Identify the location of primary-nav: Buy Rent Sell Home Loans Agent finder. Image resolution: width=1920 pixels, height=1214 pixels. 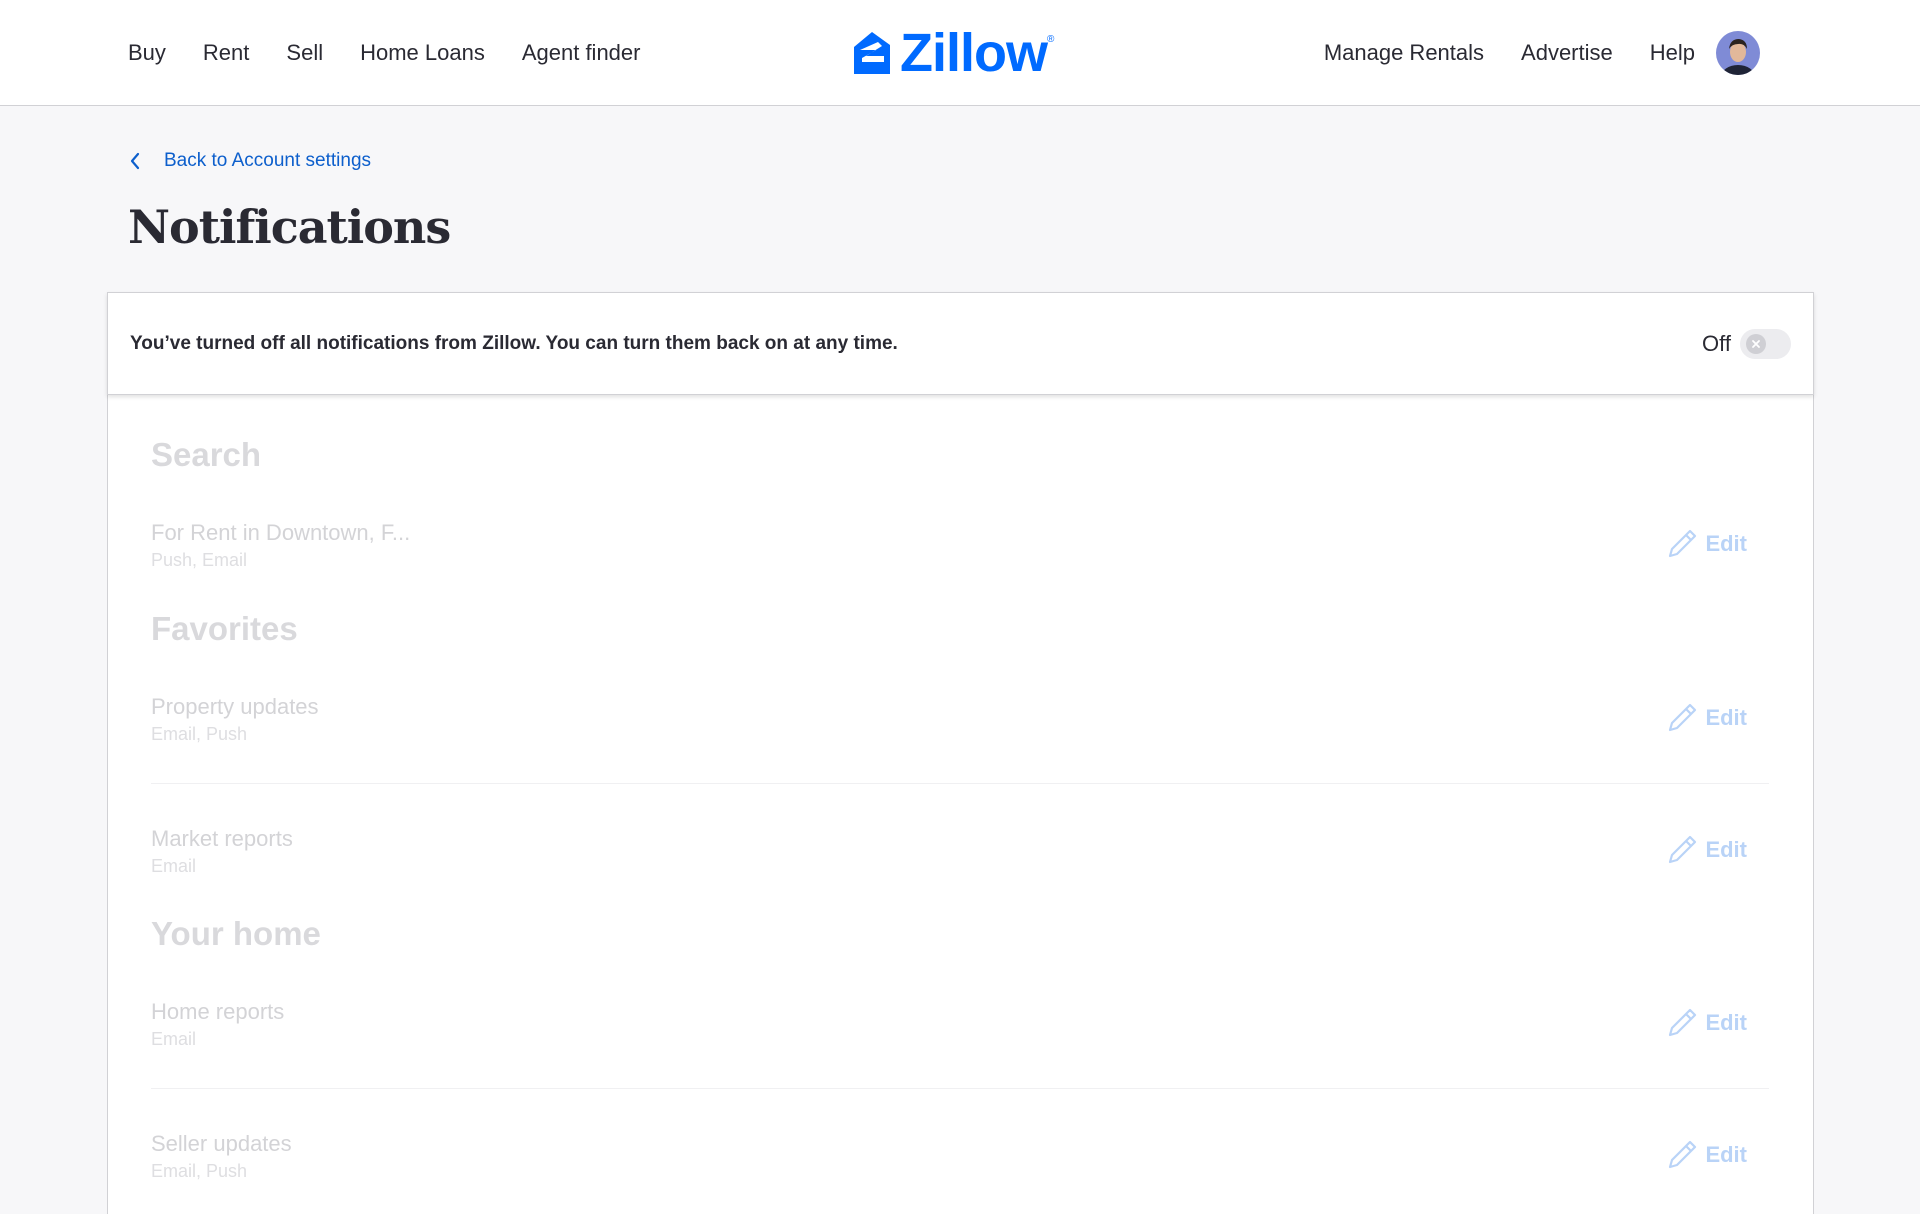
(402, 53).